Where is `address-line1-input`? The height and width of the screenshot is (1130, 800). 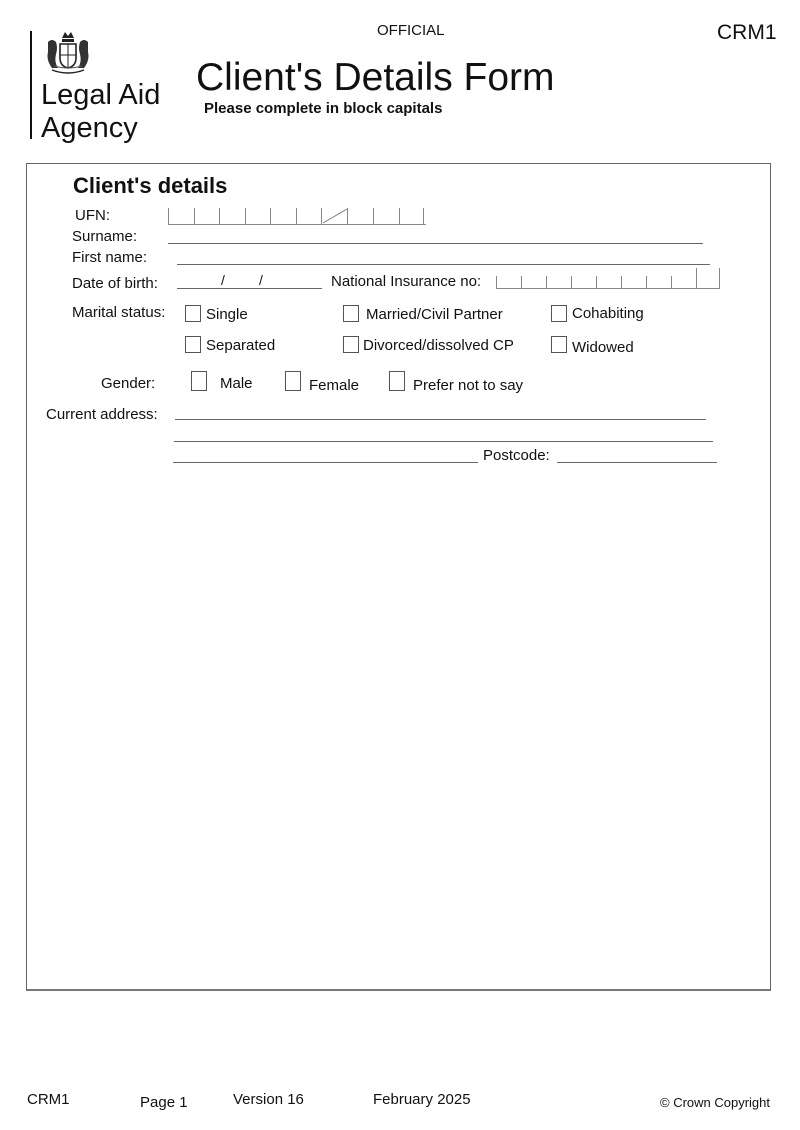 address-line1-input is located at coordinates (440, 419).